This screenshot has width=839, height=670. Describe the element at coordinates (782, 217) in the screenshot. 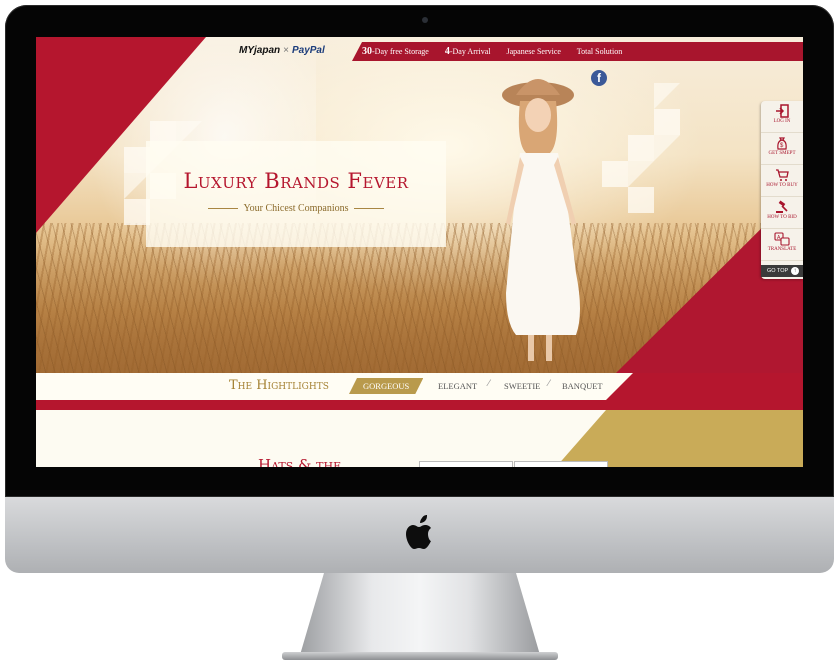

I see `side-item-label: HOW TO BID` at that location.